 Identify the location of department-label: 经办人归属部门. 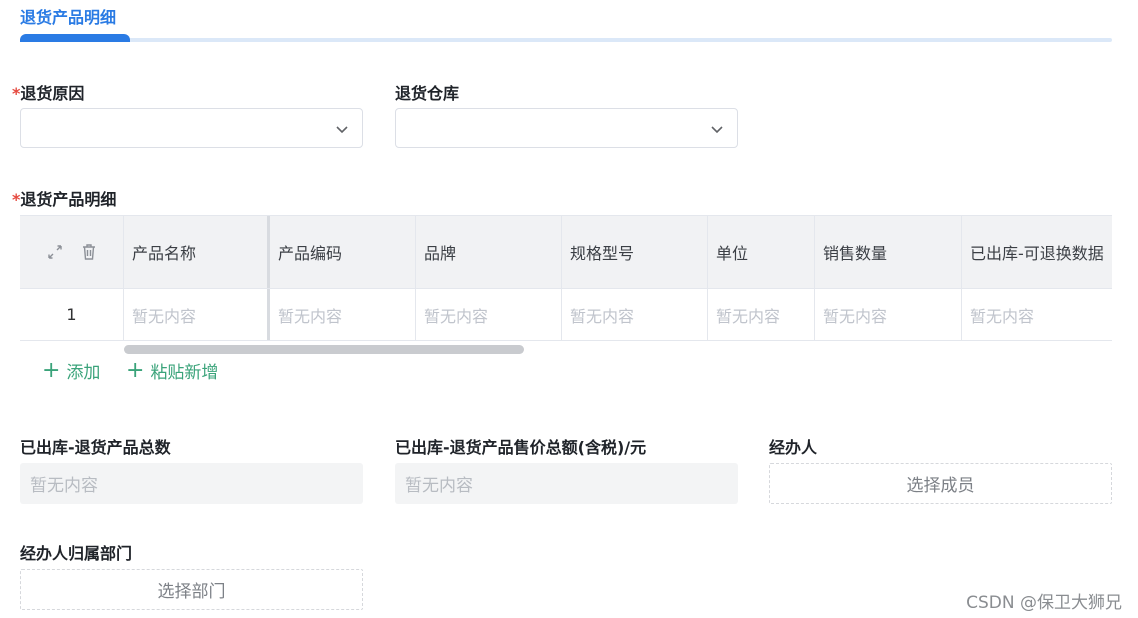
(76, 553).